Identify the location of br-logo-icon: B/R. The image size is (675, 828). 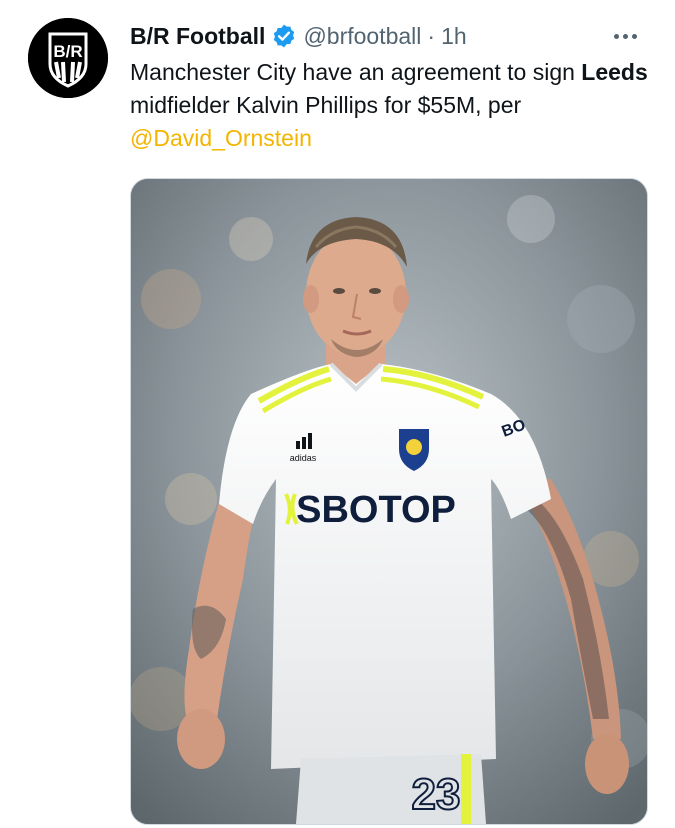
(68, 58).